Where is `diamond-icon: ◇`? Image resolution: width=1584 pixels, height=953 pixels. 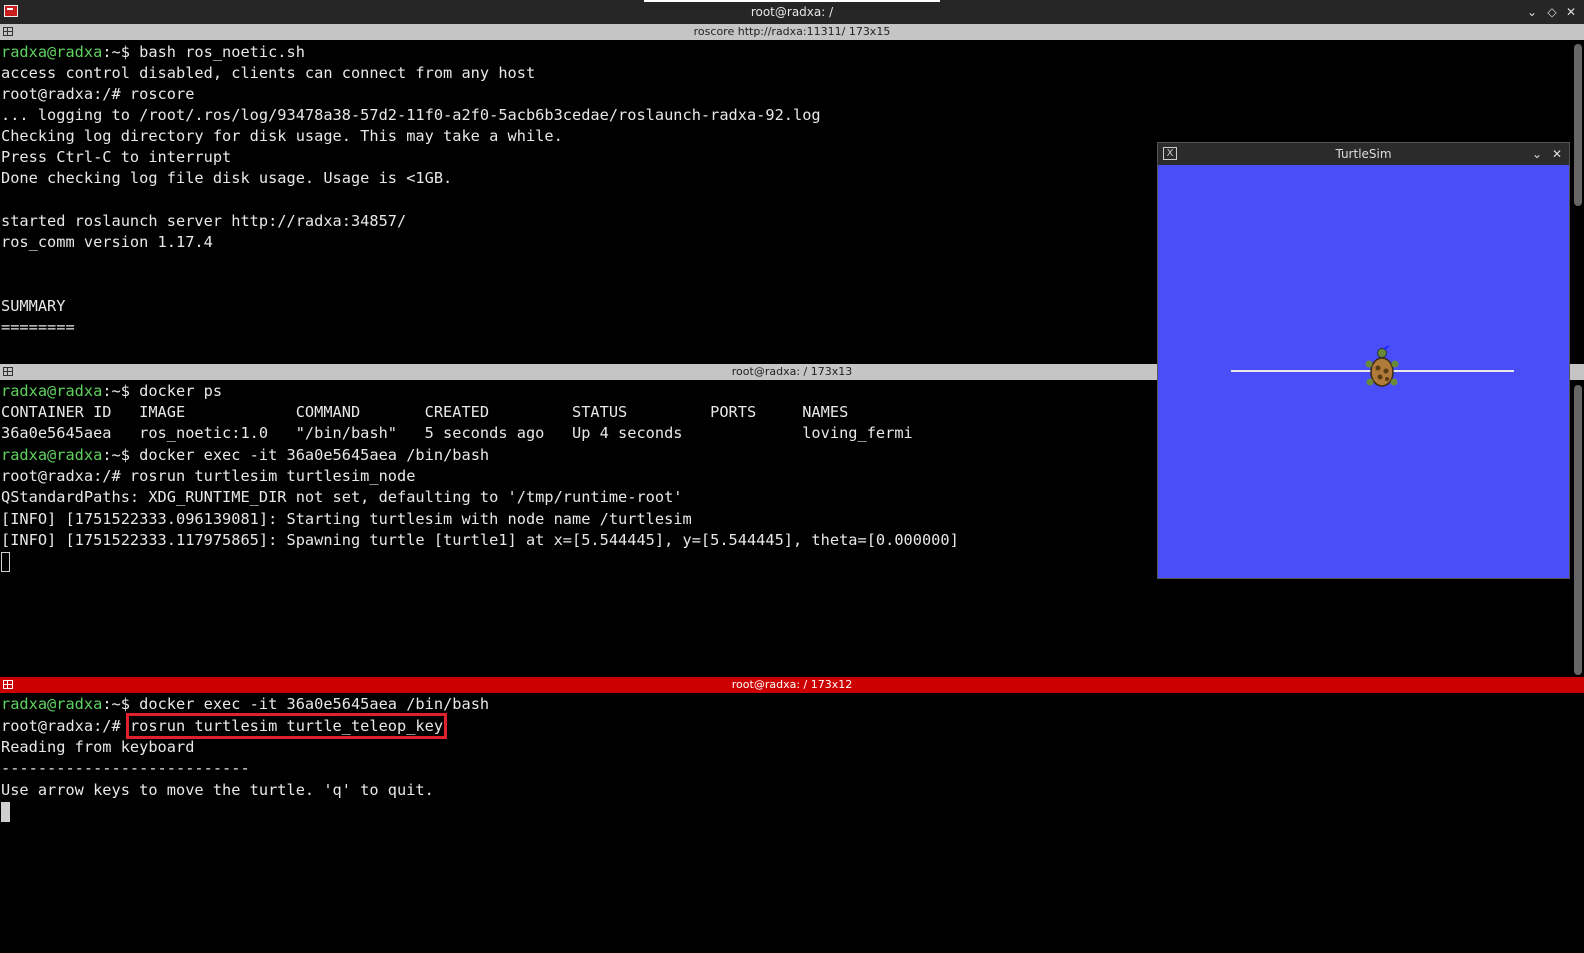
diamond-icon: ◇ is located at coordinates (1552, 12).